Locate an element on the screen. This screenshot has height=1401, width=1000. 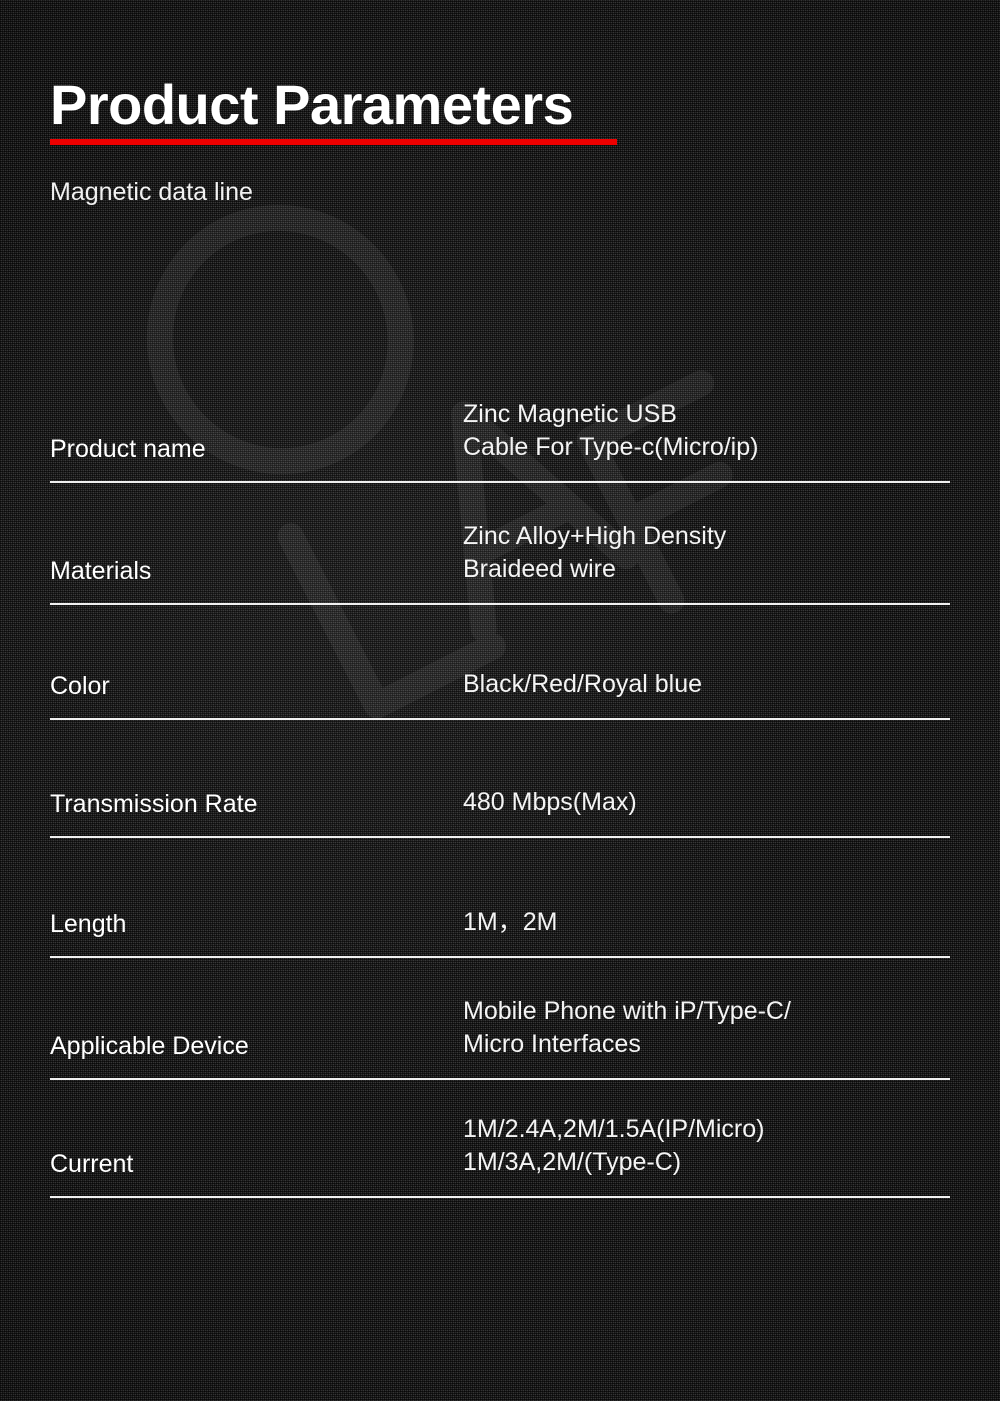
spec-value-line: 480 Mbps(Max) is located at coordinates (550, 802).